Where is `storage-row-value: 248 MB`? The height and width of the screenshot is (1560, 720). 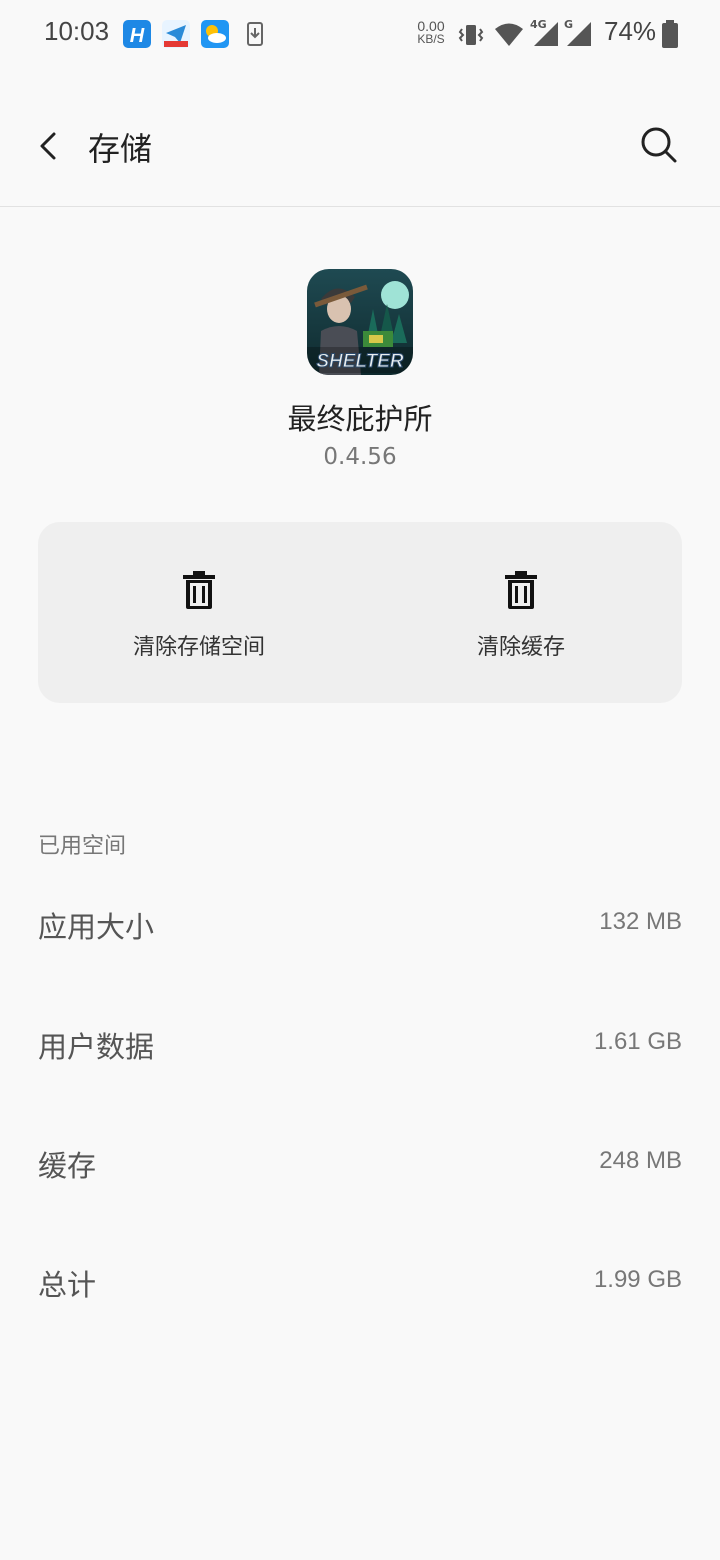 storage-row-value: 248 MB is located at coordinates (640, 1160).